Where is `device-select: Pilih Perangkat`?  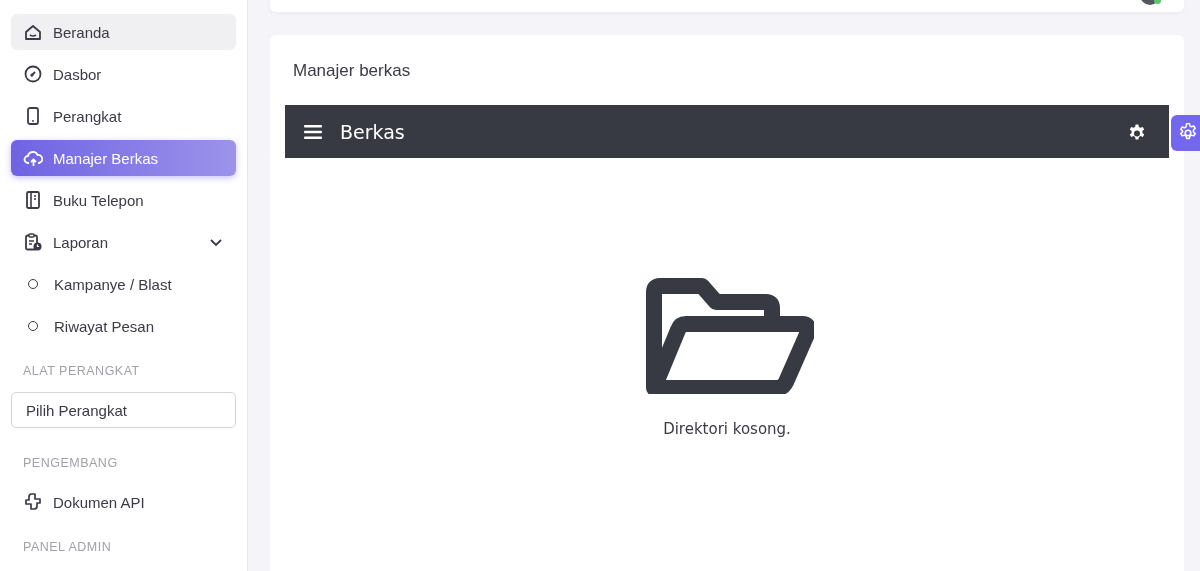 device-select: Pilih Perangkat is located at coordinates (123, 410).